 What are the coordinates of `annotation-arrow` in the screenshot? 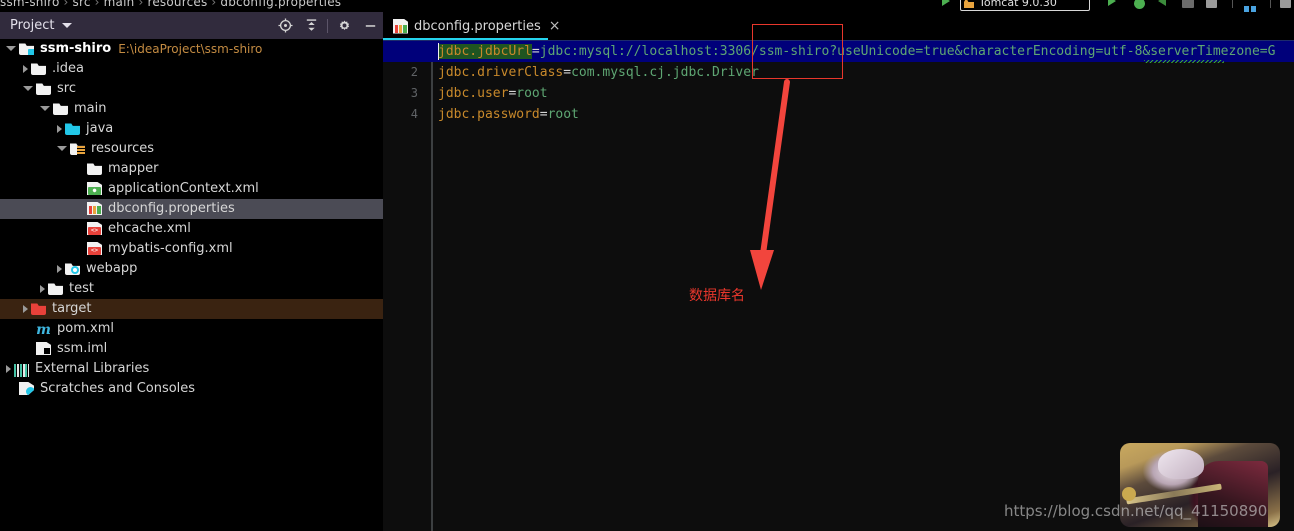 It's located at (770, 184).